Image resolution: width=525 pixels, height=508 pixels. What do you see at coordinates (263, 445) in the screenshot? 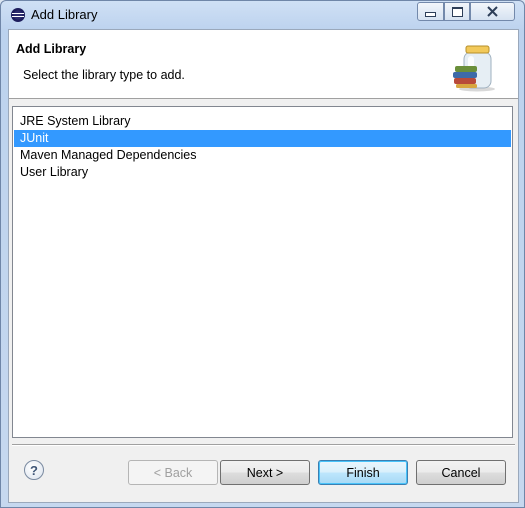
I see `button-bar-separator` at bounding box center [263, 445].